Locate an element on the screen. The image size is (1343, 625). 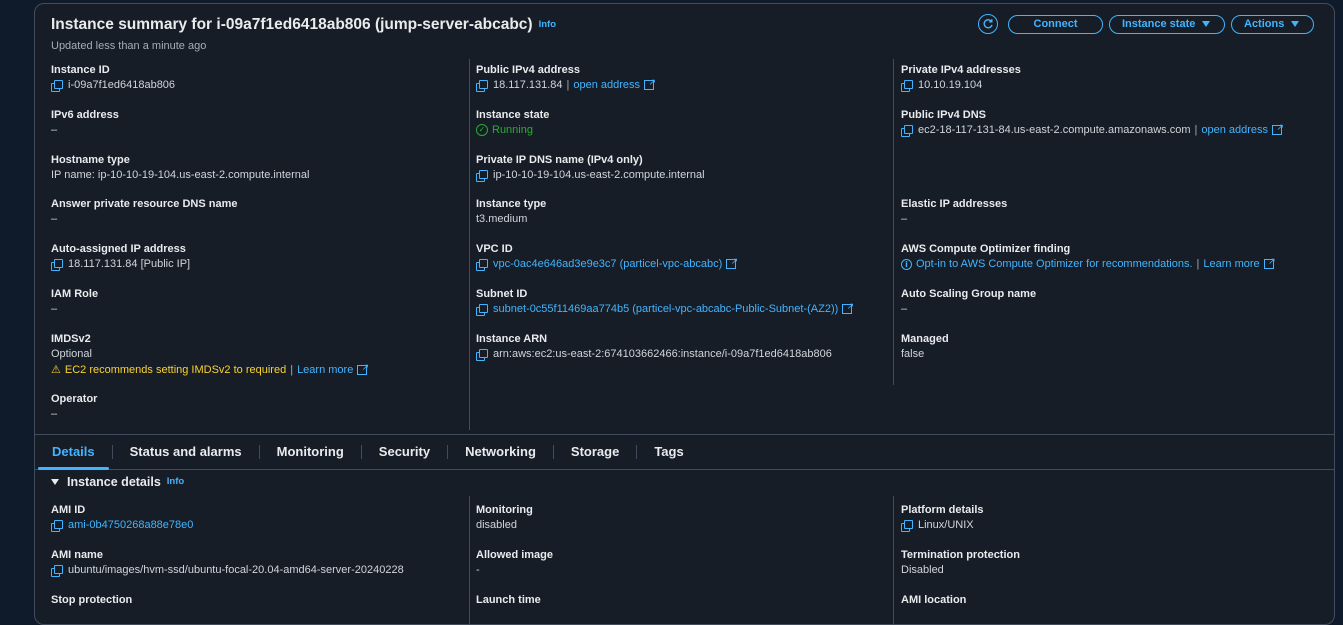
refresh-button is located at coordinates (988, 24).